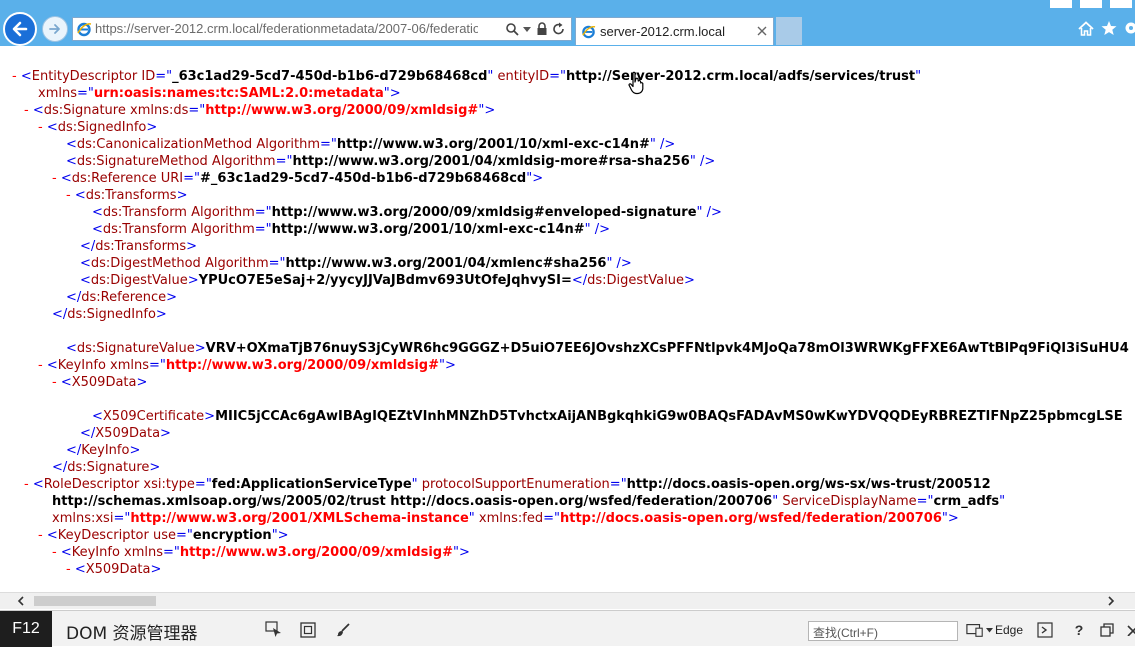  I want to click on close-icon, so click(762, 31).